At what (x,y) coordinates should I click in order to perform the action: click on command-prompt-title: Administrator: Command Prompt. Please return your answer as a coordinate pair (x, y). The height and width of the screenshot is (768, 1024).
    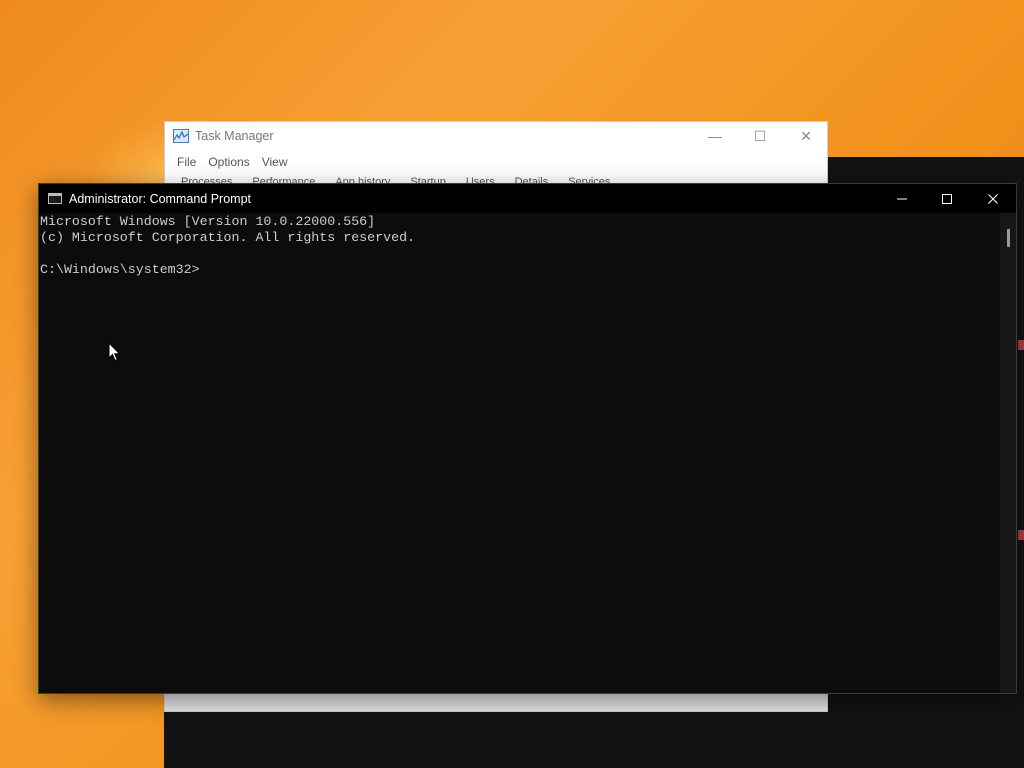
    Looking at the image, I should click on (160, 198).